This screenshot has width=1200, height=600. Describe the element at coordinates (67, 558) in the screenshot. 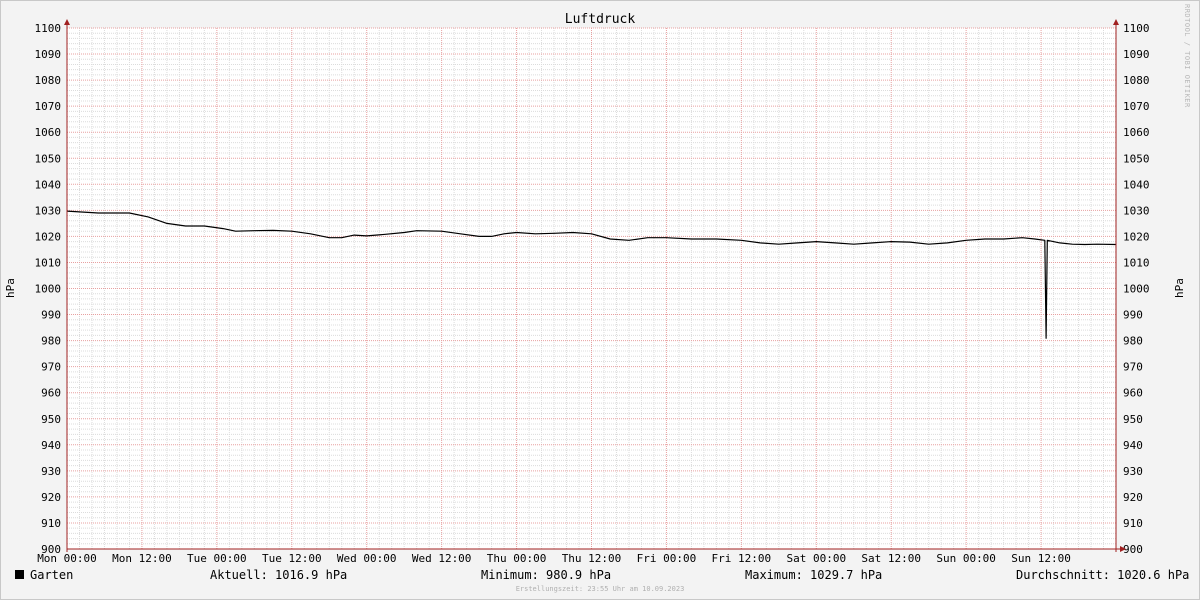

I see `x-tick-label: Mon 00:00` at that location.